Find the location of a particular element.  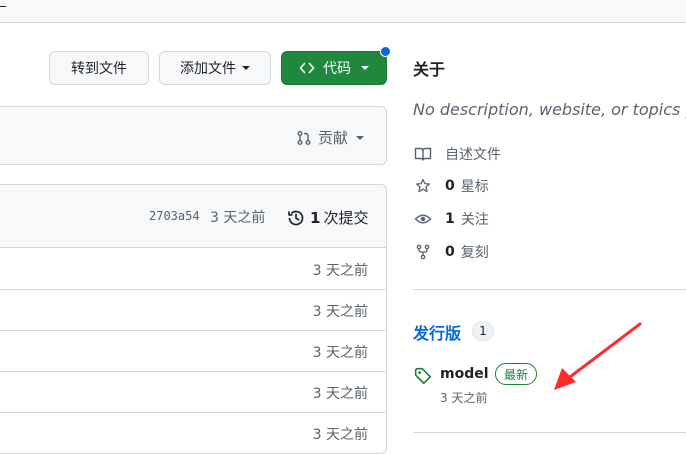

commit-count: 1 is located at coordinates (315, 217).